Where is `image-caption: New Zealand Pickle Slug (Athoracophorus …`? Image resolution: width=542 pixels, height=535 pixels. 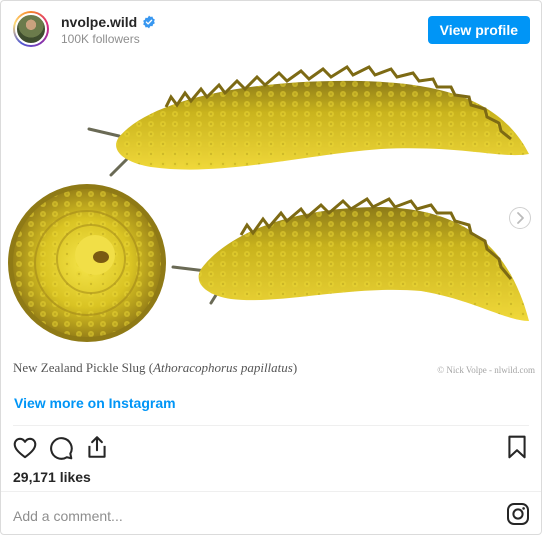 image-caption: New Zealand Pickle Slug (Athoracophorus … is located at coordinates (155, 368).